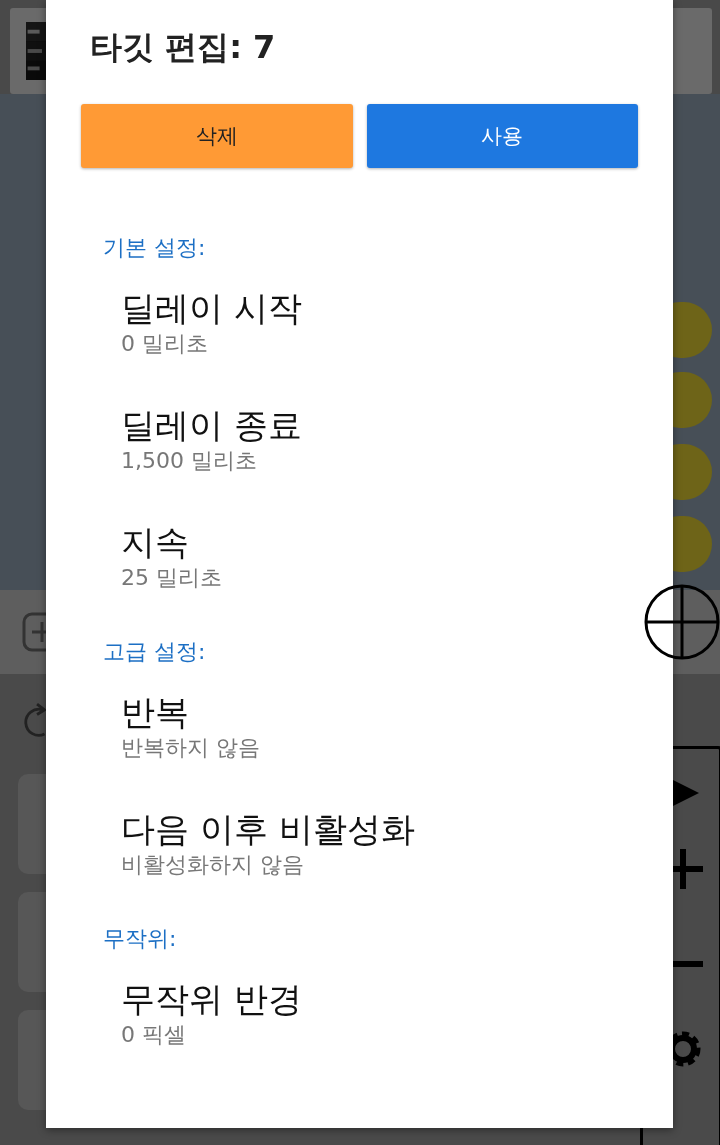  I want to click on section-header: 고급 설정:, so click(155, 652).